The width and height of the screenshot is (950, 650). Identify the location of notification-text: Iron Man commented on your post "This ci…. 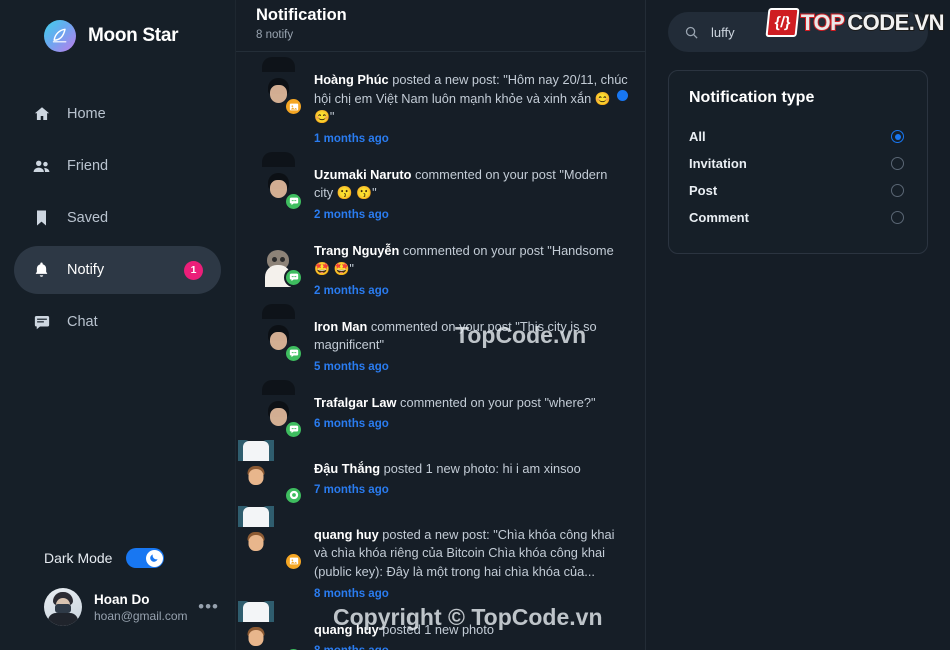
(455, 336).